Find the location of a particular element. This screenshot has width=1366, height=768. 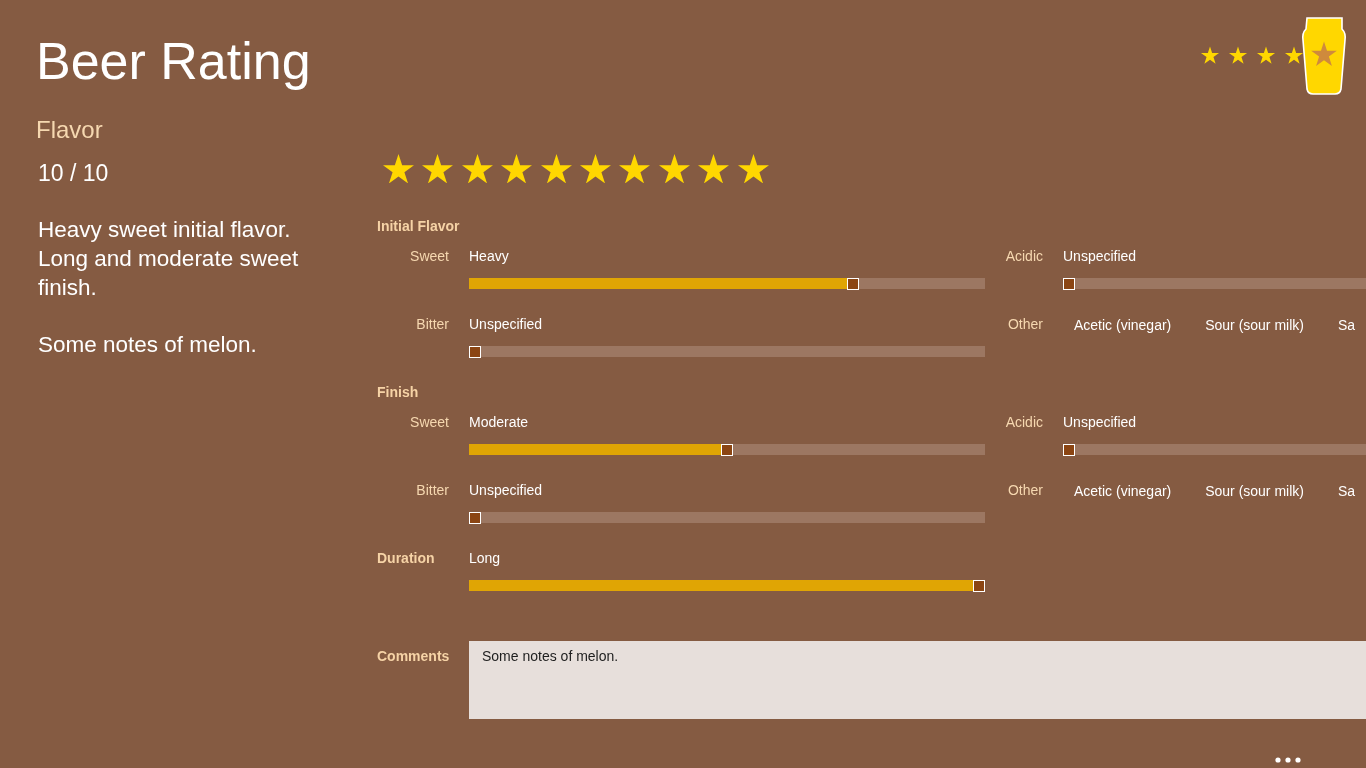

field-label: Duration is located at coordinates (406, 559).